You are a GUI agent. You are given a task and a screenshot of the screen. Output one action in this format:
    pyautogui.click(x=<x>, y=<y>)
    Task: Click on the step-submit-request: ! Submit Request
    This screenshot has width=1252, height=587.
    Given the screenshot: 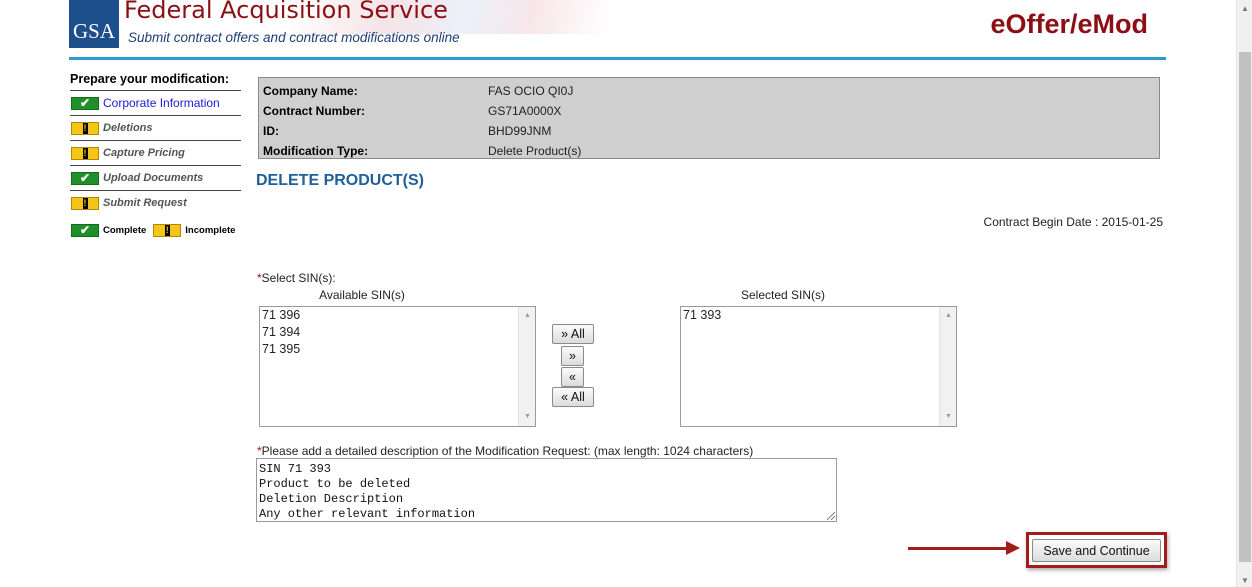 What is the action you would take?
    pyautogui.click(x=155, y=202)
    